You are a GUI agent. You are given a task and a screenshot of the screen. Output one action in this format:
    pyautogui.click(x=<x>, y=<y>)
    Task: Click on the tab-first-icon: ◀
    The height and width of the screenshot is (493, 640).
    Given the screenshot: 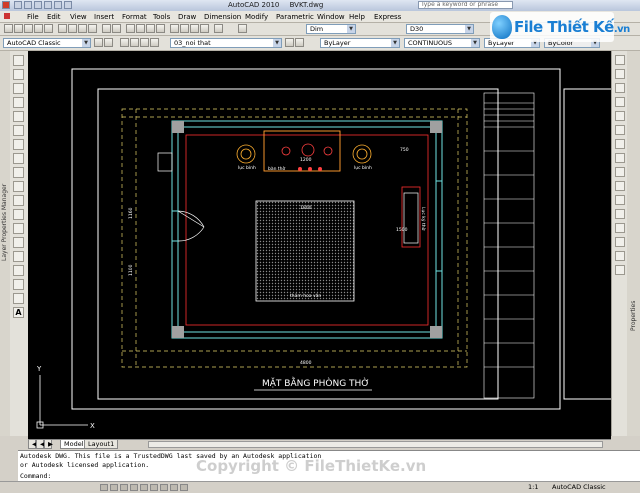 What is the action you would take?
    pyautogui.click(x=32, y=444)
    